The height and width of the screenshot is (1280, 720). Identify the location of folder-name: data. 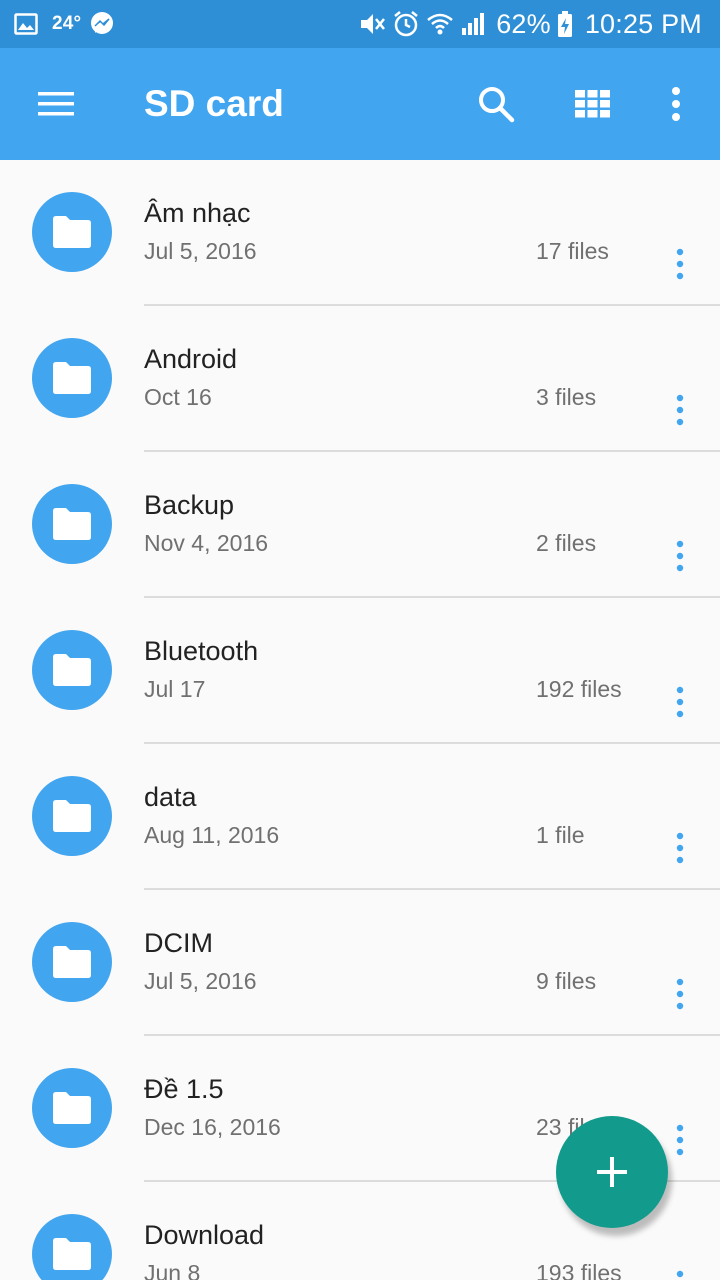
(170, 797).